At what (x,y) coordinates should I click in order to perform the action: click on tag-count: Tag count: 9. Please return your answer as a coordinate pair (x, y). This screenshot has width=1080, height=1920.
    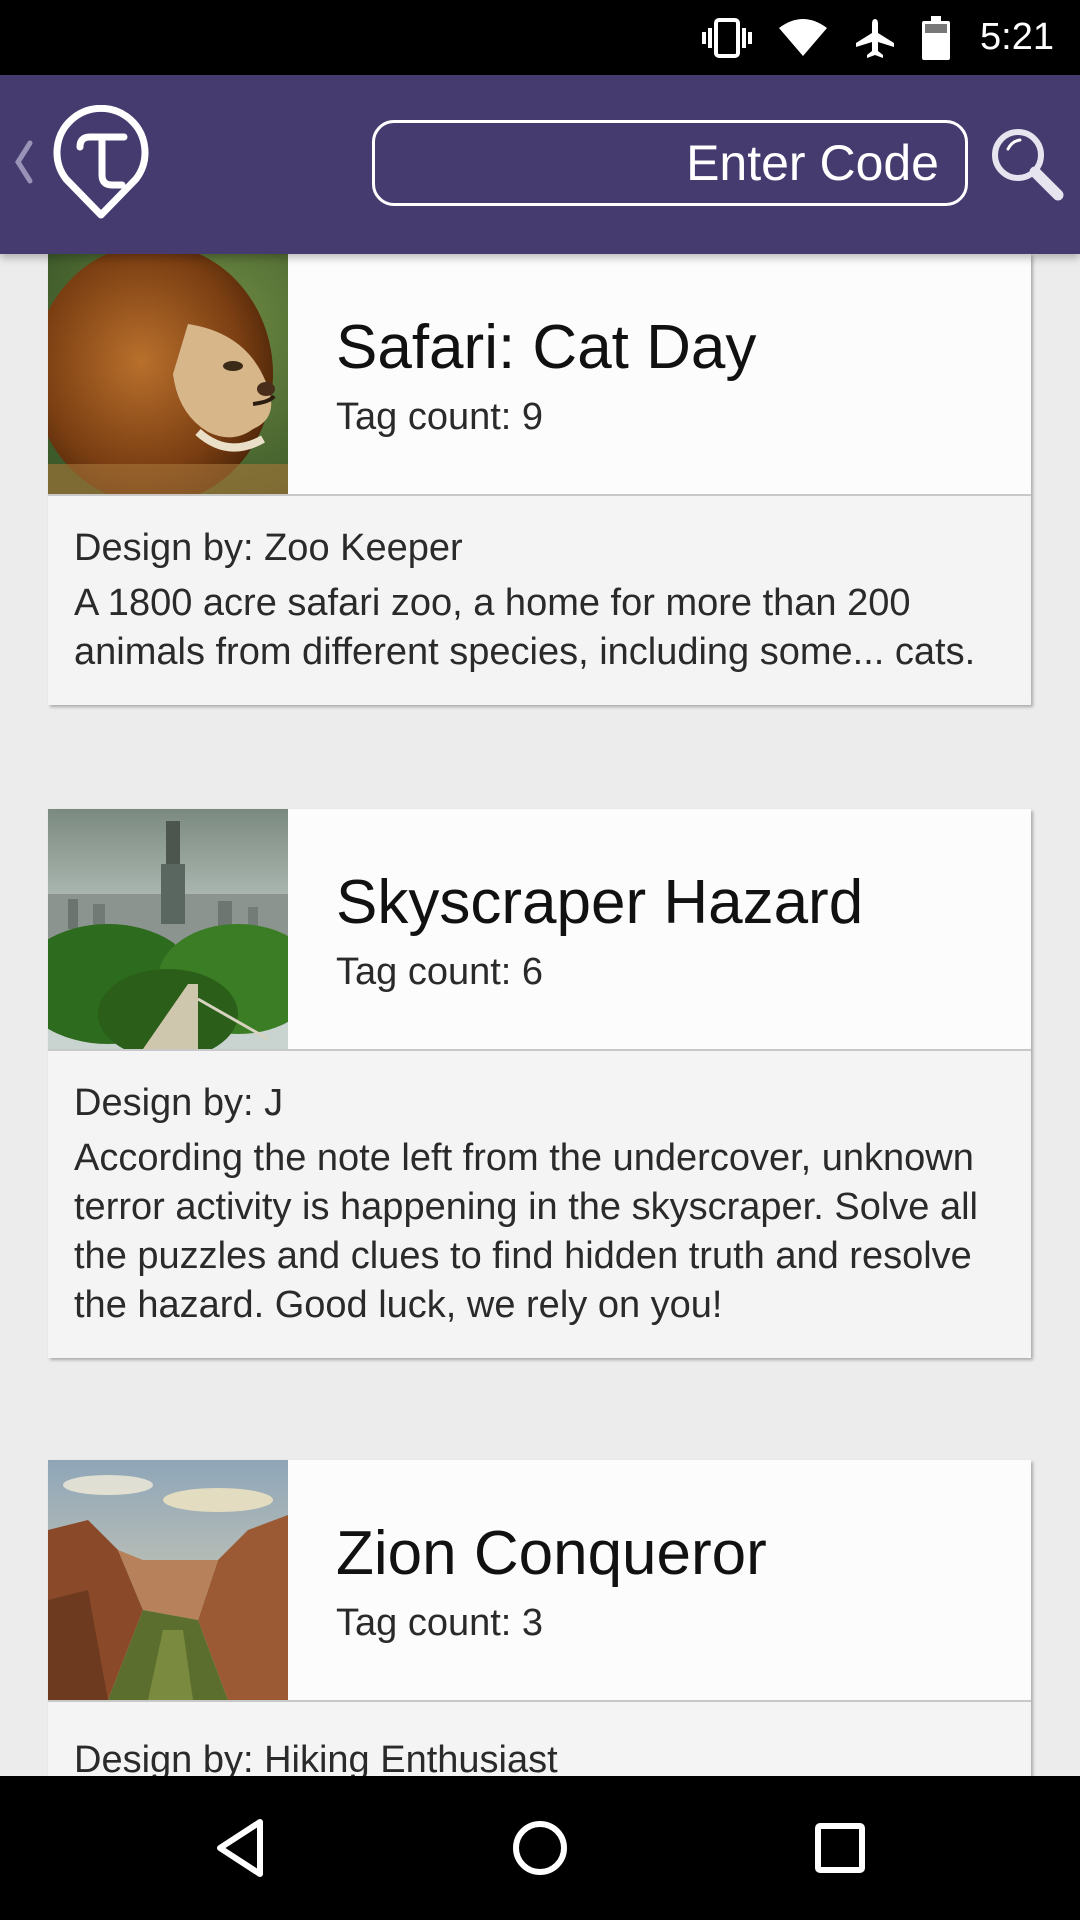
    Looking at the image, I should click on (440, 417).